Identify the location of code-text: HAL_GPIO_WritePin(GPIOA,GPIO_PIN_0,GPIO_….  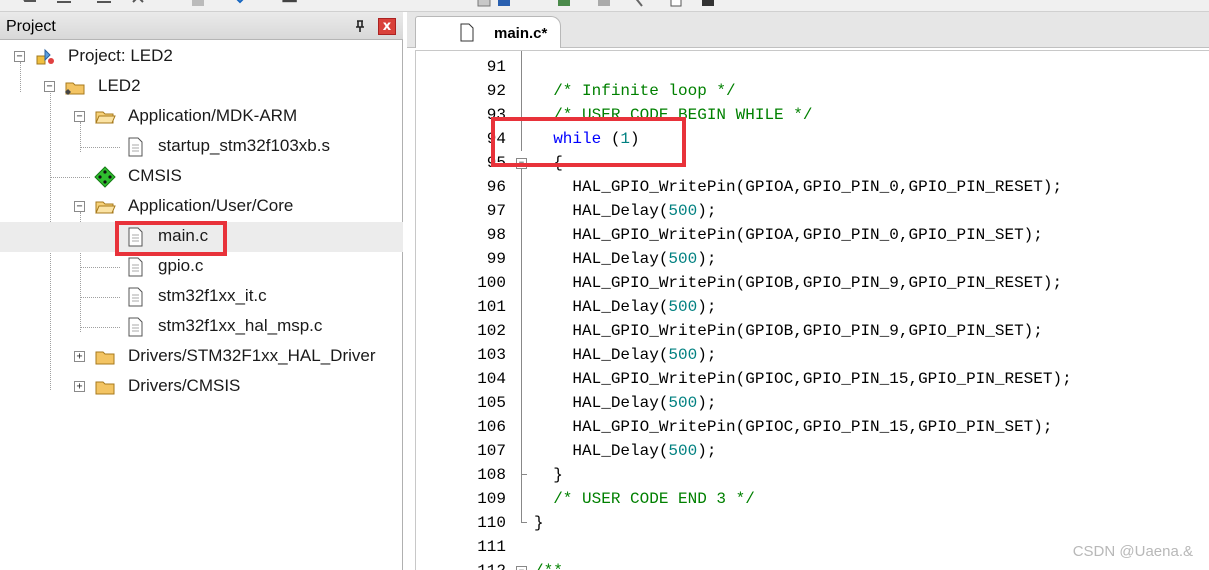
(788, 235).